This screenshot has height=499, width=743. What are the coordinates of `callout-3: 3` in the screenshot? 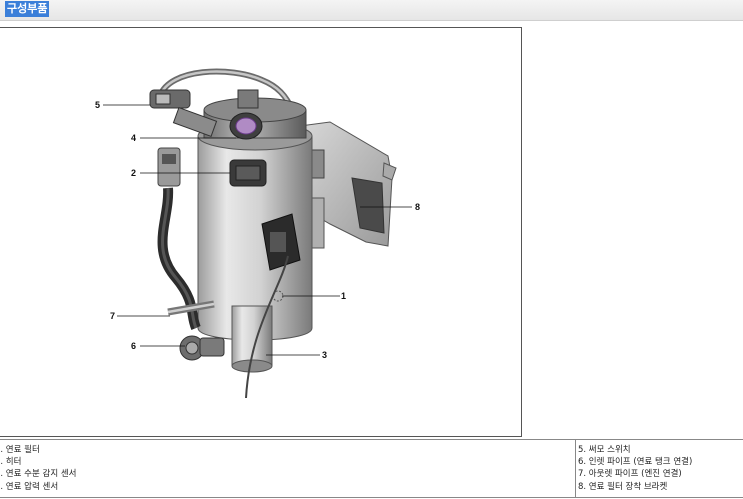 It's located at (325, 355).